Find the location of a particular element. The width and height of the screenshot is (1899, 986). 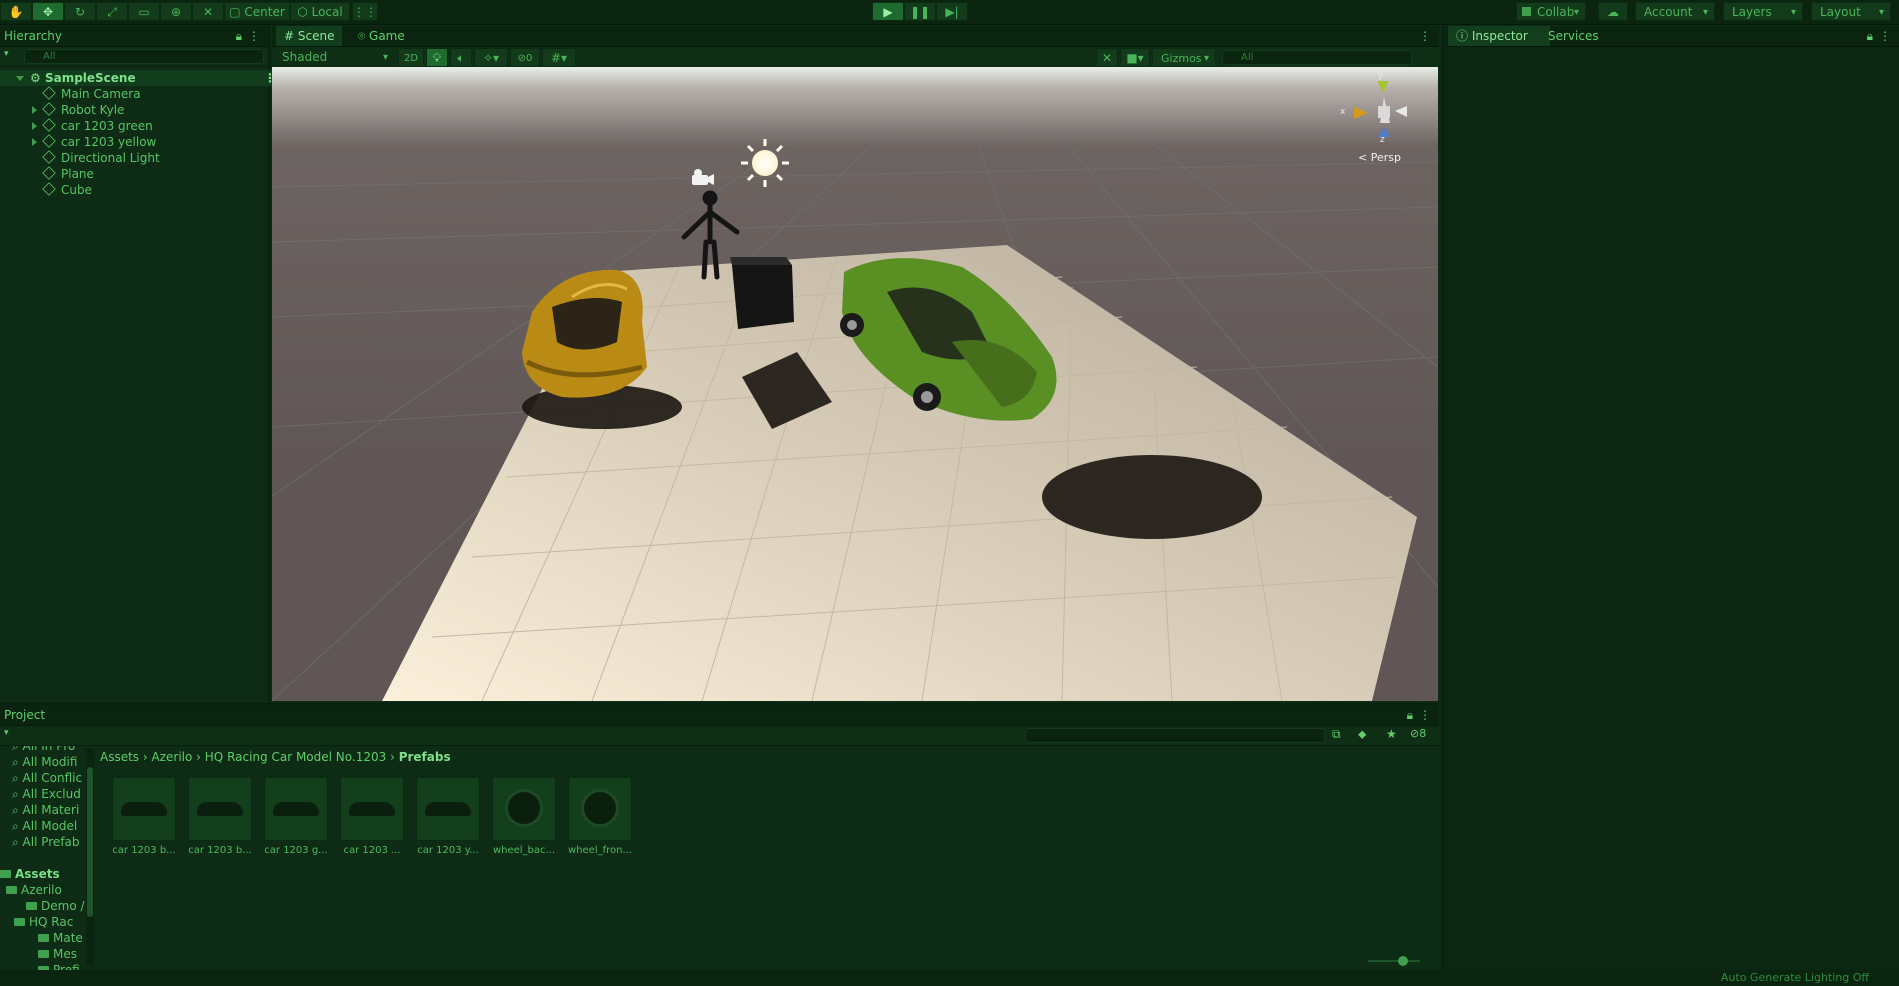

favorite-search-item: ⌕ All Conflic is located at coordinates (48, 778).